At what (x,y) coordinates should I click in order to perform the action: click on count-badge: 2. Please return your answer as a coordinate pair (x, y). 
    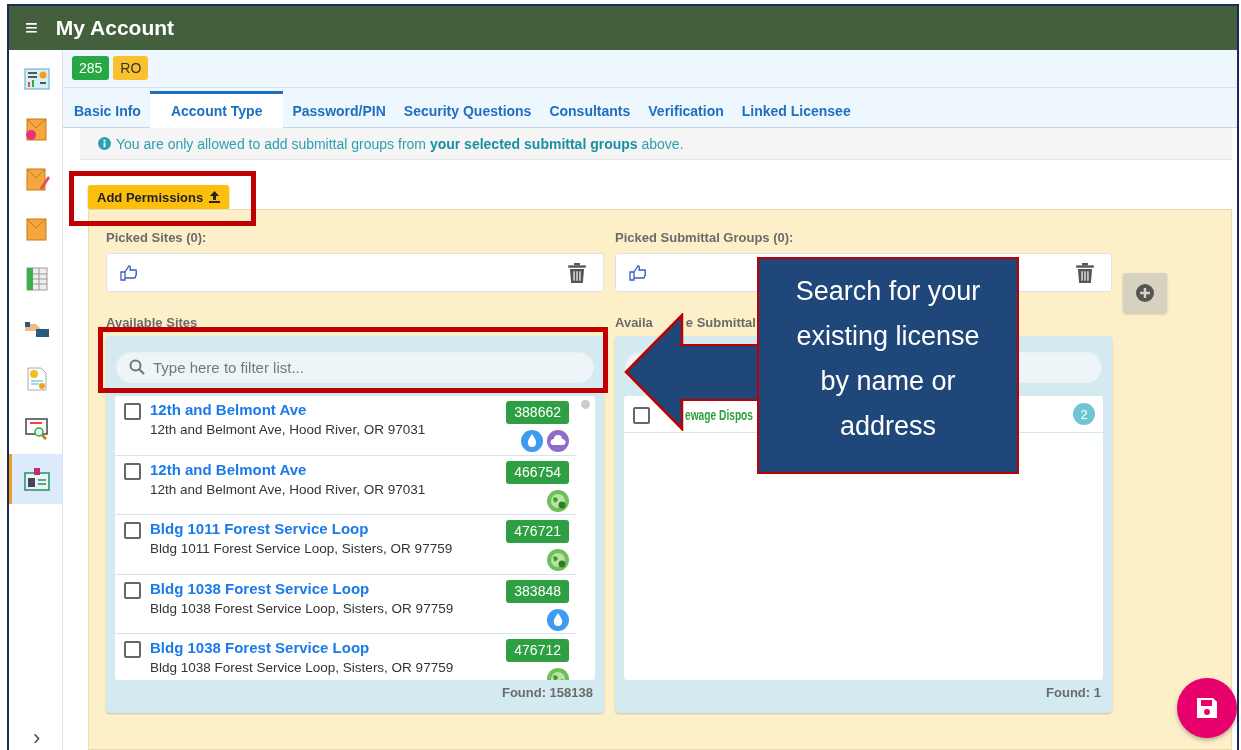
    Looking at the image, I should click on (1084, 414).